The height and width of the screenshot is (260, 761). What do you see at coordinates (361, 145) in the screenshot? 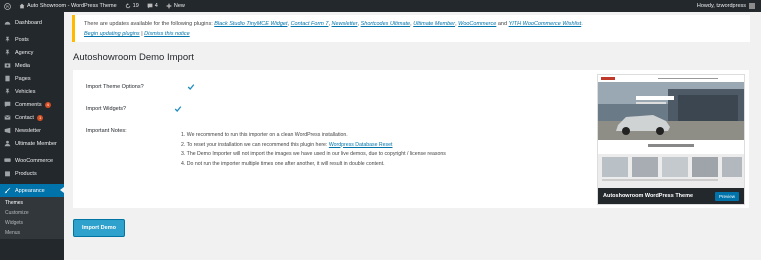
I see `database-reset-link: Wordpress Database Reset` at bounding box center [361, 145].